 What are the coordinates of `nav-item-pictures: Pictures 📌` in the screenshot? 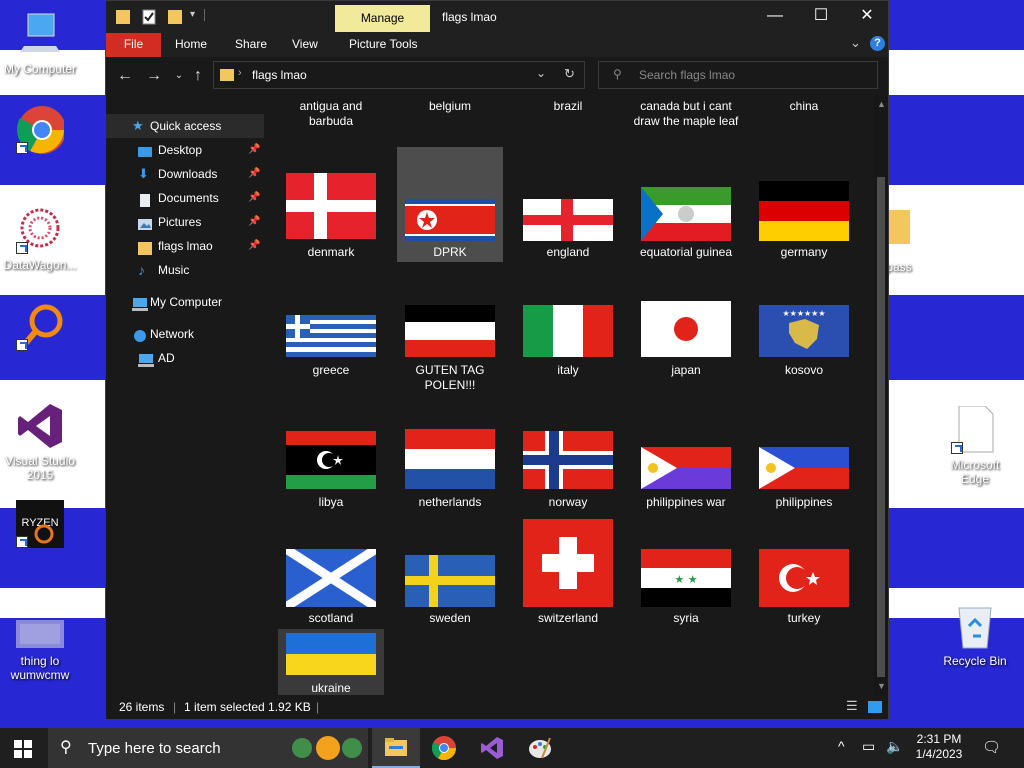 It's located at (185, 222).